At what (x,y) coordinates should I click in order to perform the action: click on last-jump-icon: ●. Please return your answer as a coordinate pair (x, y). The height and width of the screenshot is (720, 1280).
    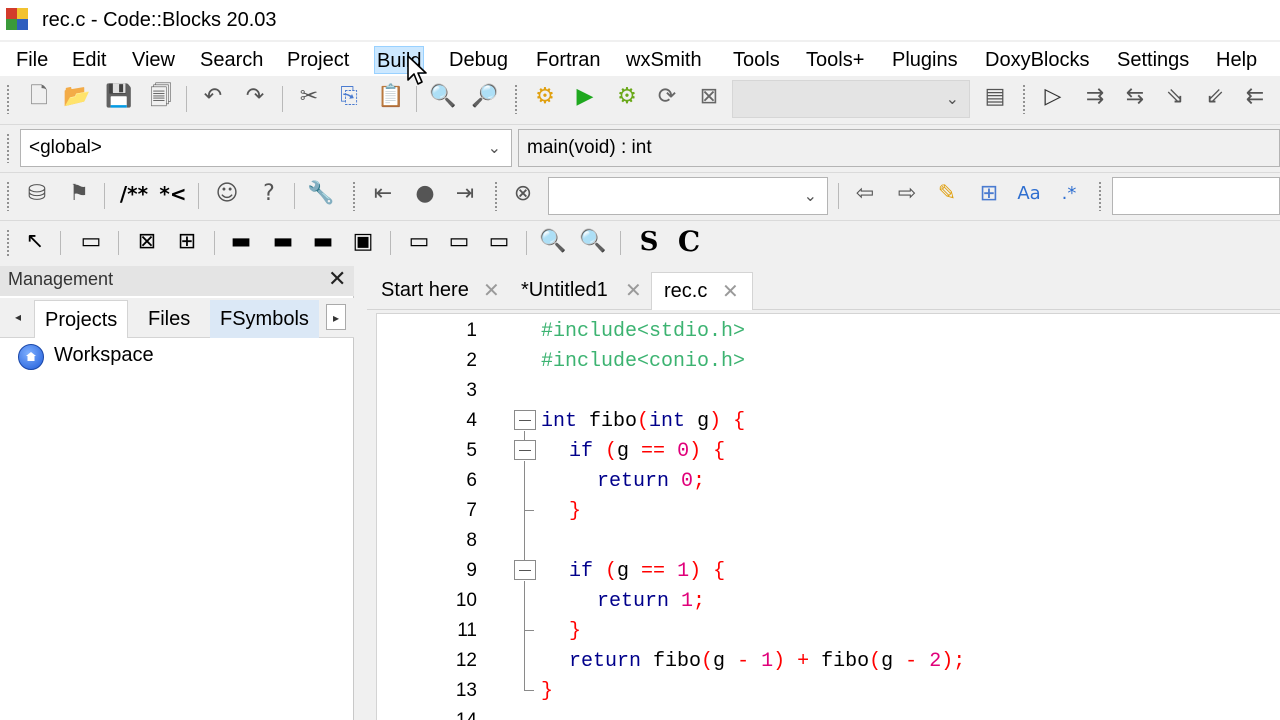
    Looking at the image, I should click on (425, 194).